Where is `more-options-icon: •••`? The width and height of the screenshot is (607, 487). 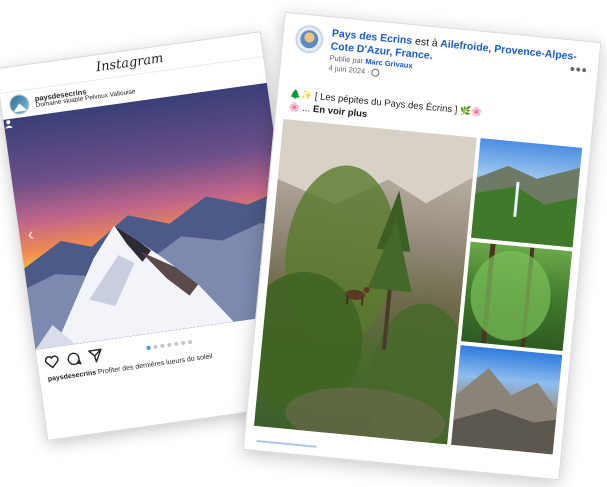 more-options-icon: ••• is located at coordinates (578, 69).